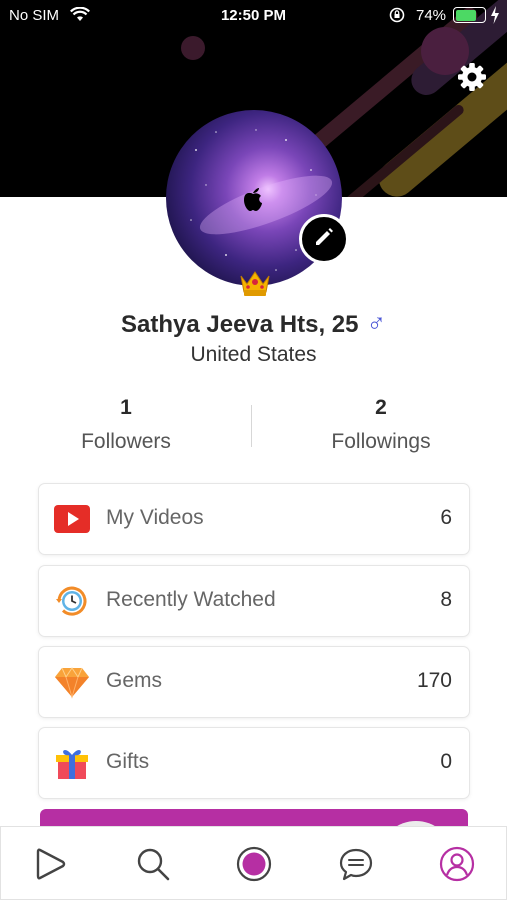 This screenshot has width=507, height=900. What do you see at coordinates (72, 682) in the screenshot?
I see `gem-icon` at bounding box center [72, 682].